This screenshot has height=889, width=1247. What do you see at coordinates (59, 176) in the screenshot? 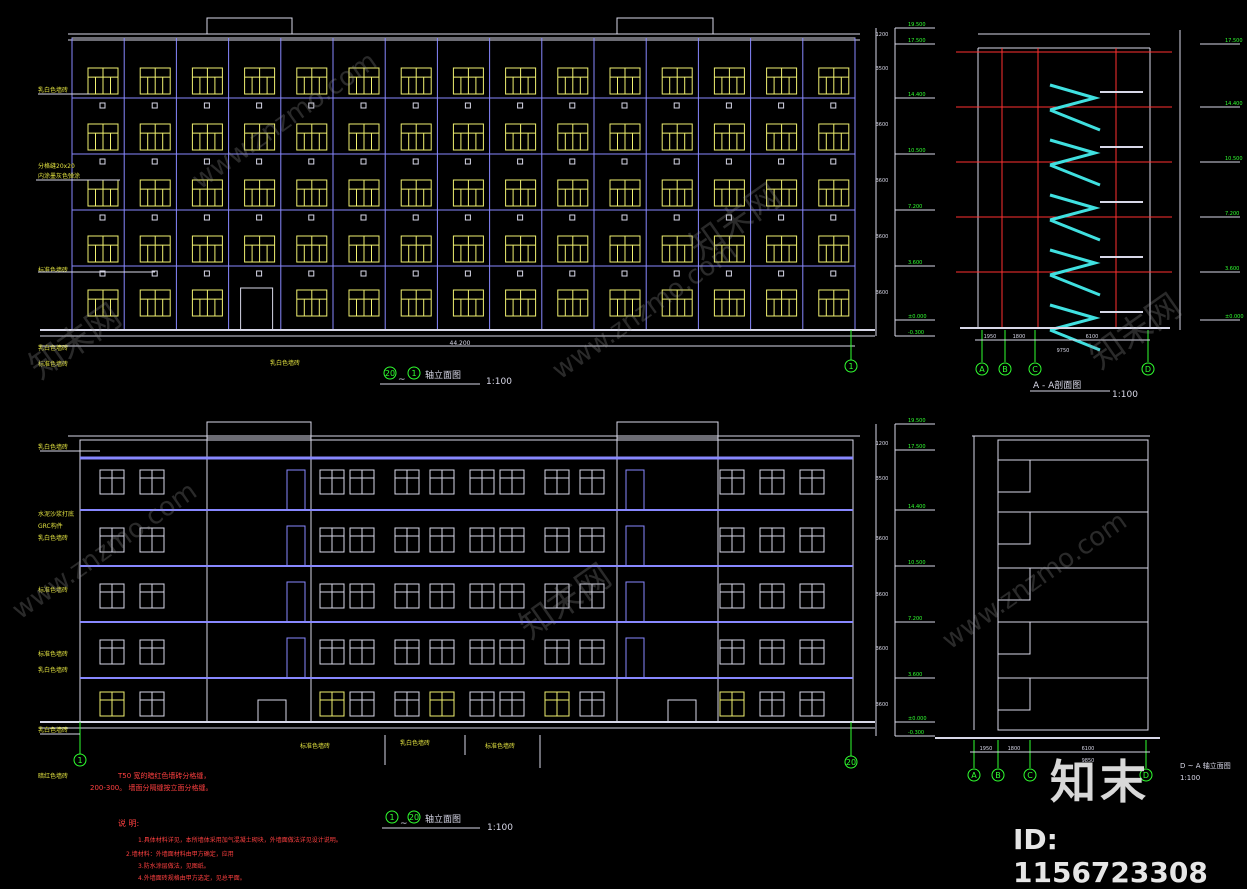
I see `material-label: 内涂墨灰色弹涂` at bounding box center [59, 176].